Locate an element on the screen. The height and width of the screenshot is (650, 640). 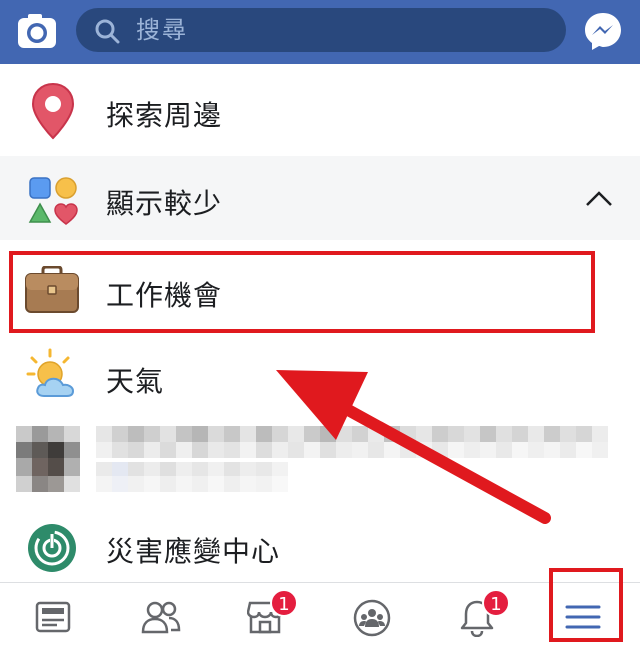
groups-icon is located at coordinates (372, 618).